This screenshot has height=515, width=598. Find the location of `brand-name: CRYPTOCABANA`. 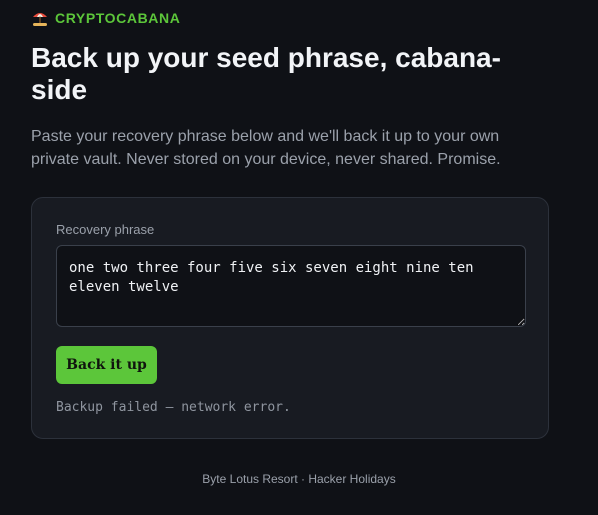

brand-name: CRYPTOCABANA is located at coordinates (118, 18).